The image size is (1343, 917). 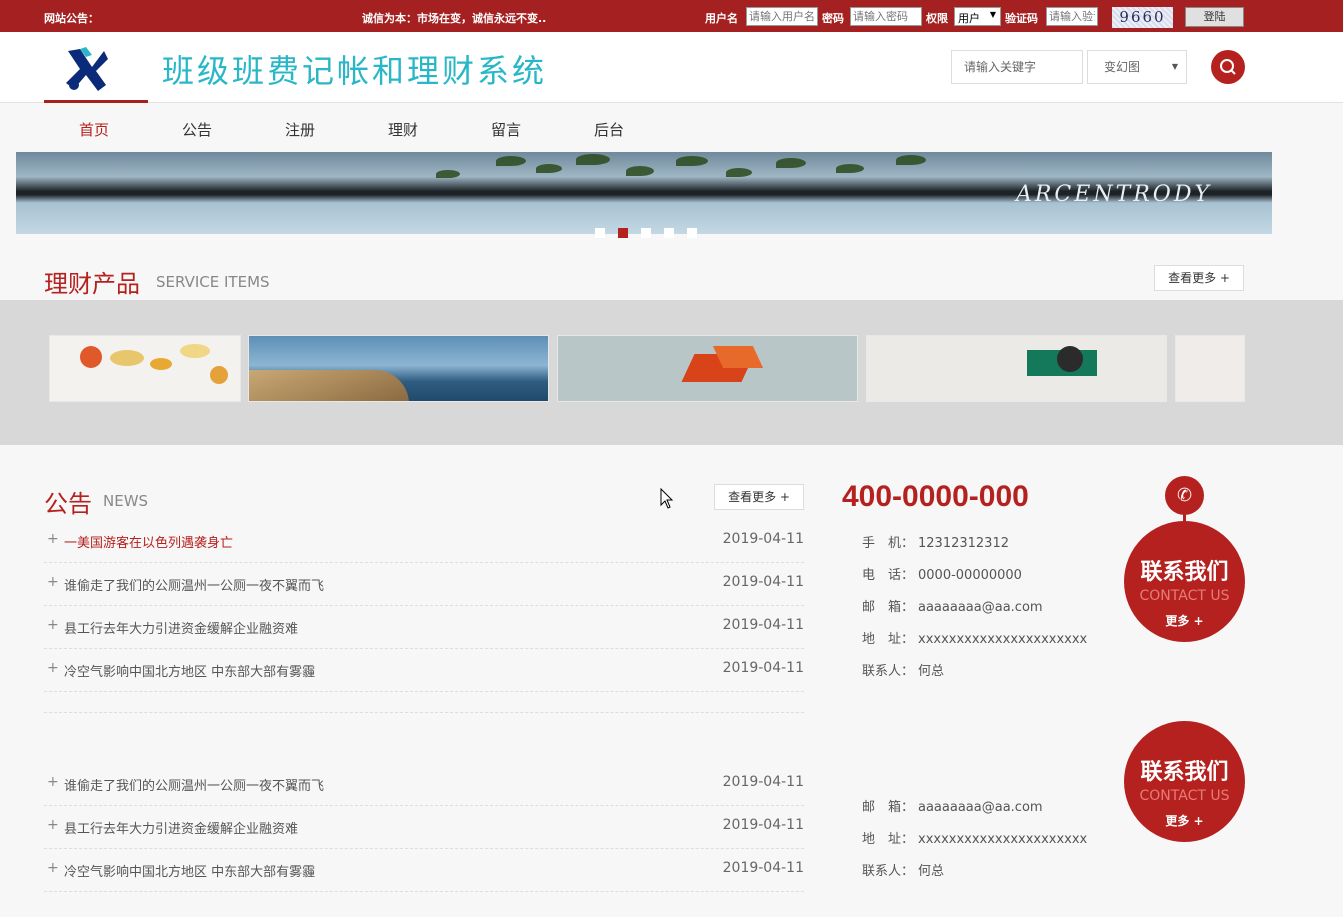 I want to click on username-input, so click(x=782, y=16).